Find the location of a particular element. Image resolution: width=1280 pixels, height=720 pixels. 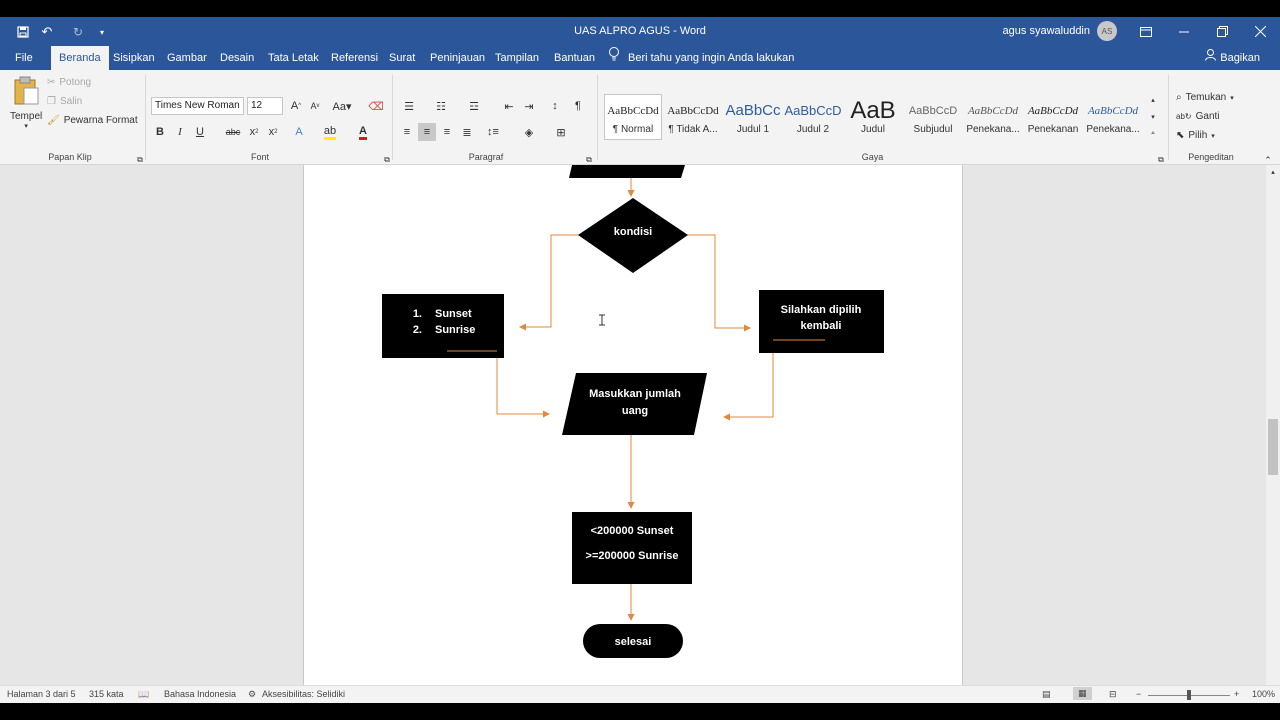

shrink-font-icon: Av is located at coordinates (315, 106).